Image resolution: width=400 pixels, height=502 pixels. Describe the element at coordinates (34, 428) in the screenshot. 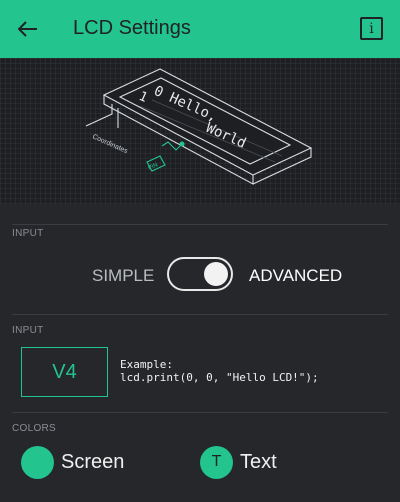

I see `colors-section-label: COLORS` at that location.